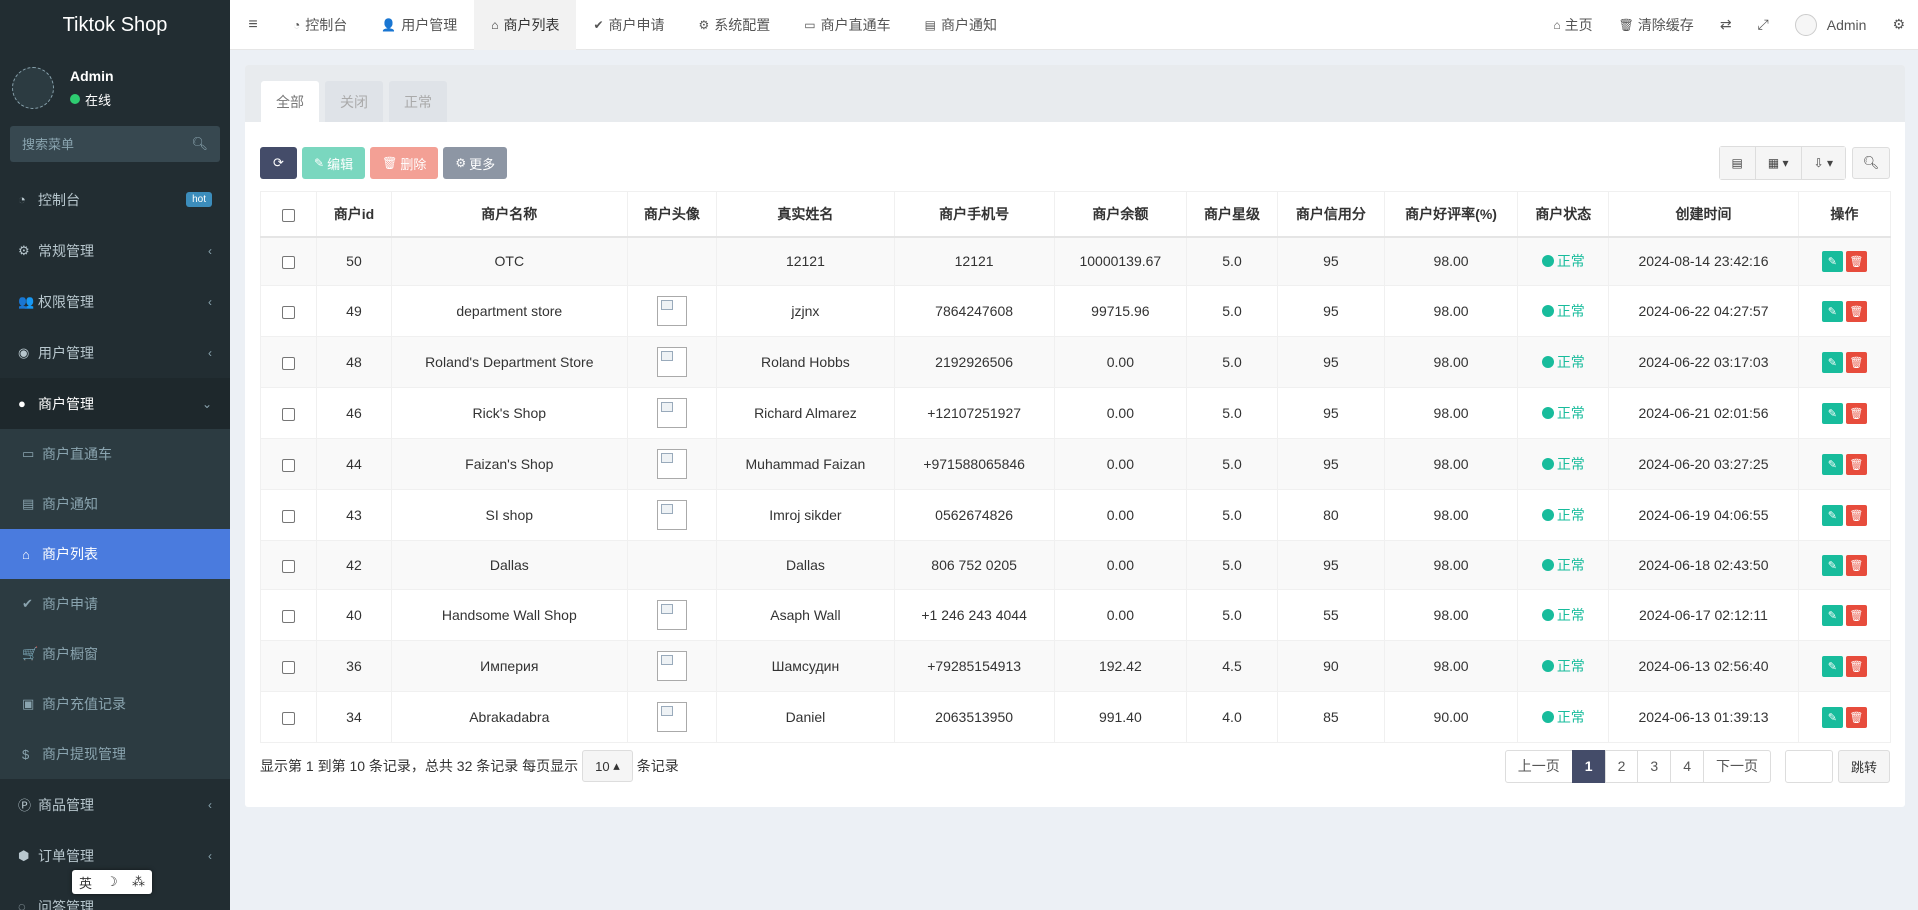 The width and height of the screenshot is (1918, 910). What do you see at coordinates (320, 25) in the screenshot?
I see `header-tab: ◔ 控制台` at bounding box center [320, 25].